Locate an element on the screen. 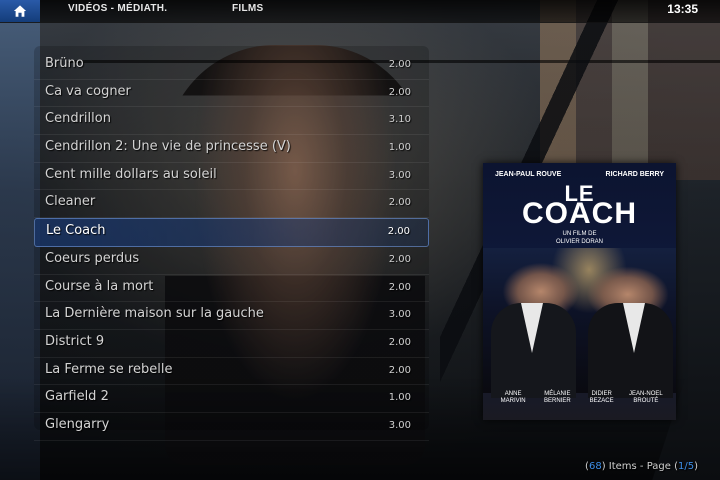  poster-credit: JEAN-NOEL BROUTÉ is located at coordinates (646, 398).